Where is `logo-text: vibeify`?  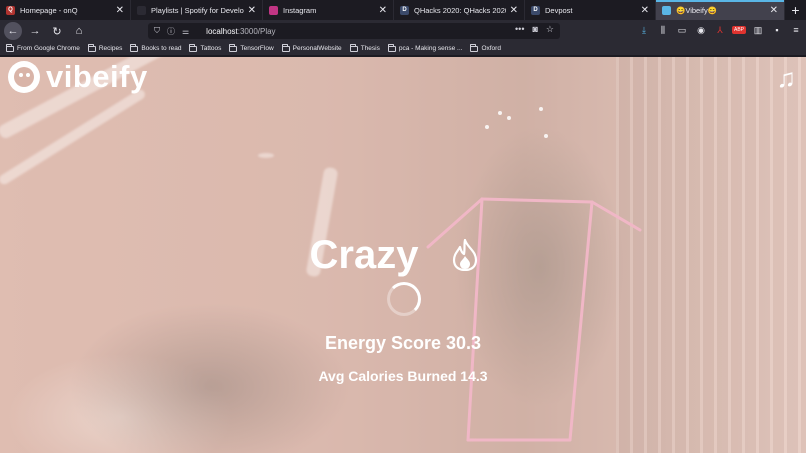
logo-text: vibeify is located at coordinates (97, 76).